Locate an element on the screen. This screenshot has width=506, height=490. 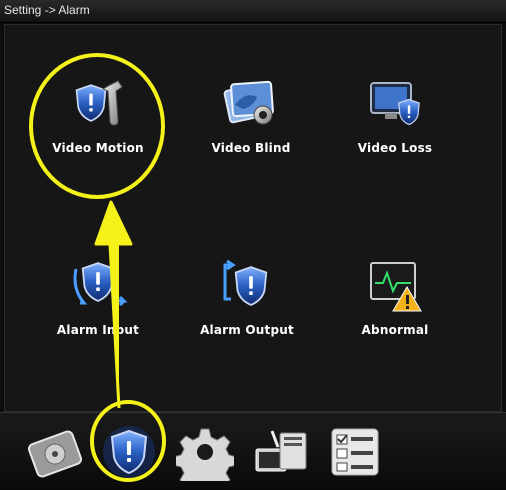
video-motion-tile: Video Motion is located at coordinates (98, 135).